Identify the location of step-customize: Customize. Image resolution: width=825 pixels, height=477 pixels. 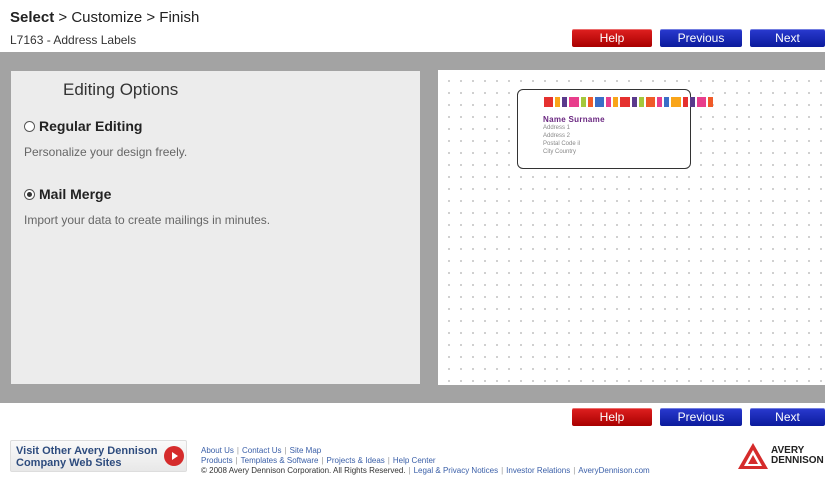
(107, 17).